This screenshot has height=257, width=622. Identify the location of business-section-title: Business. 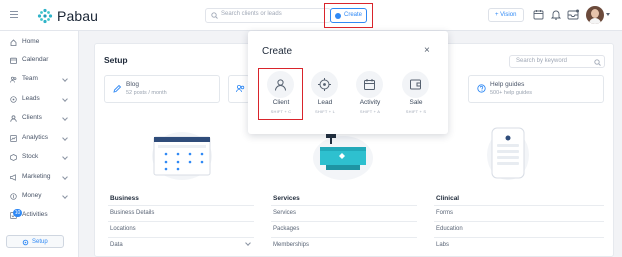
(124, 198).